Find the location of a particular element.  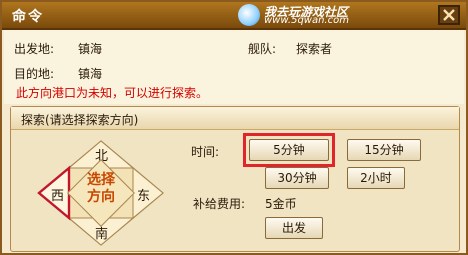

close-button is located at coordinates (449, 15).